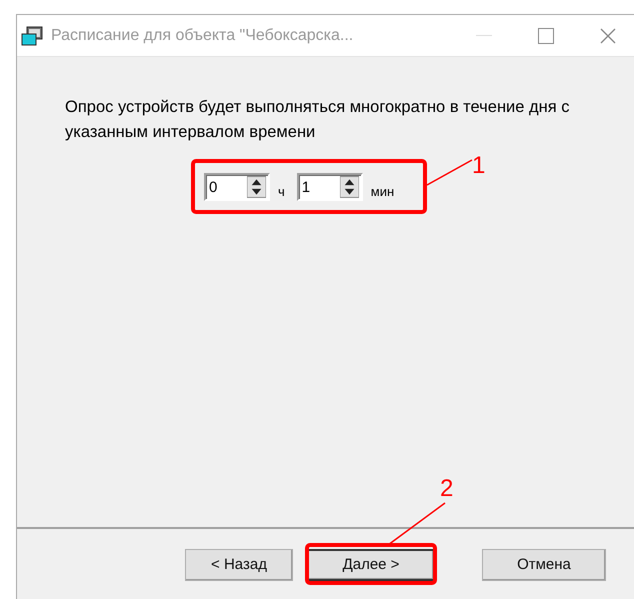 The width and height of the screenshot is (634, 599). I want to click on dialog-button: Отмена, so click(544, 564).